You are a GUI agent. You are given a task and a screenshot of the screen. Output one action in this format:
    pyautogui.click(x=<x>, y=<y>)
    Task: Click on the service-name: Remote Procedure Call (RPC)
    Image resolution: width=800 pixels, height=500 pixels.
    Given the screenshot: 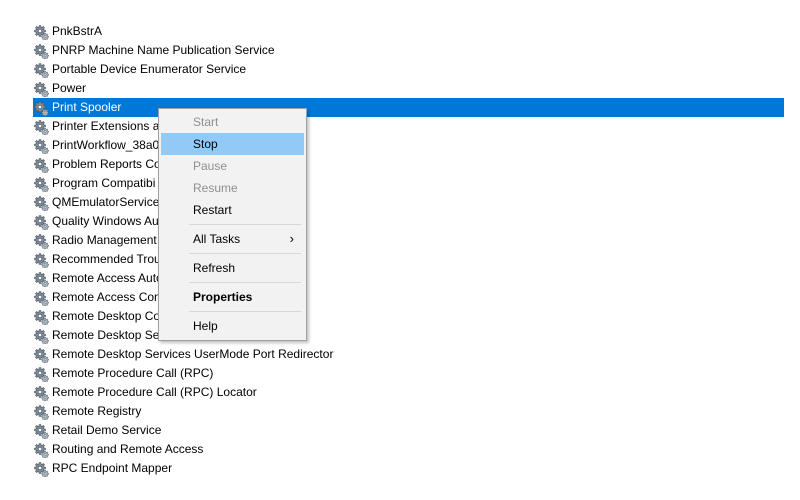 What is the action you would take?
    pyautogui.click(x=133, y=373)
    